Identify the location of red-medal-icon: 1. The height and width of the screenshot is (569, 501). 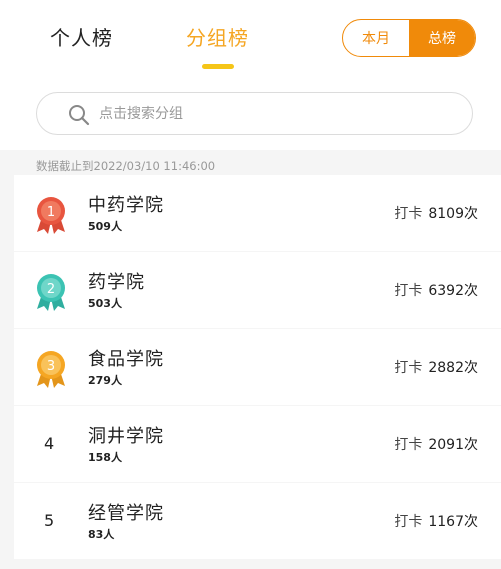
(51, 215).